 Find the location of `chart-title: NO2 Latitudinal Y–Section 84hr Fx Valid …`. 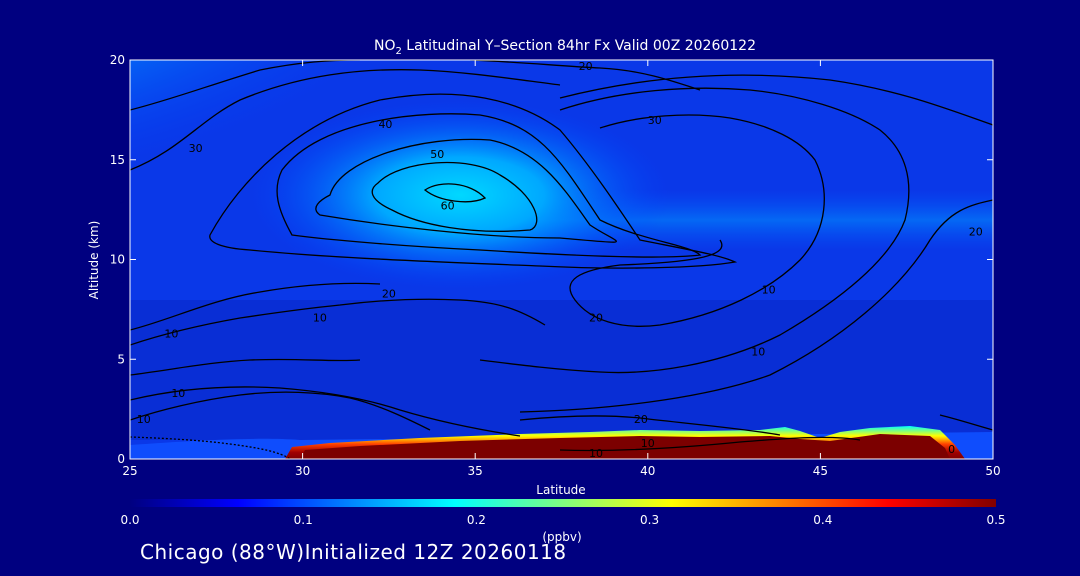

chart-title: NO2 Latitudinal Y–Section 84hr Fx Valid … is located at coordinates (565, 47).